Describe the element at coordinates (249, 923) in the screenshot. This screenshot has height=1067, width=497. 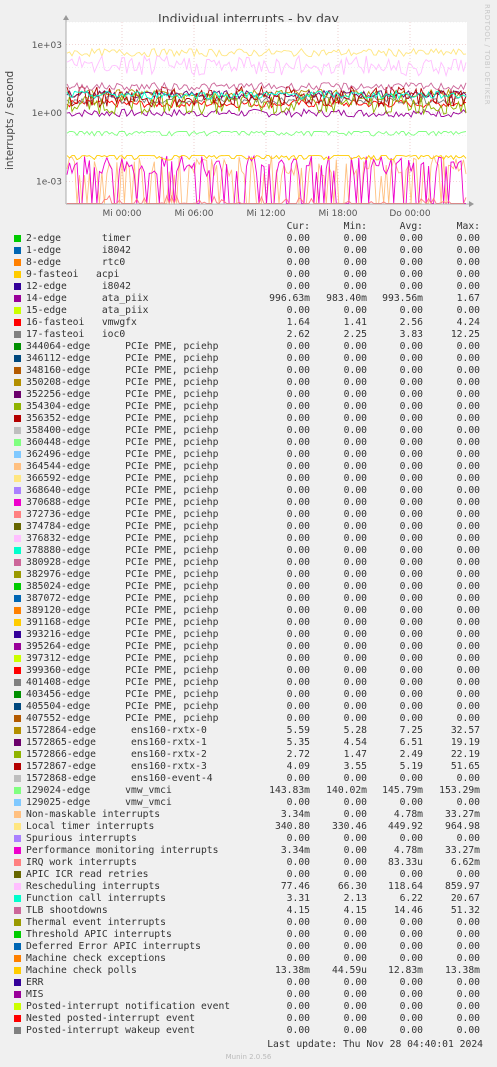
I see `legend-row: Thermal event interrupts 0.00 0.00 0.00 0.00` at that location.